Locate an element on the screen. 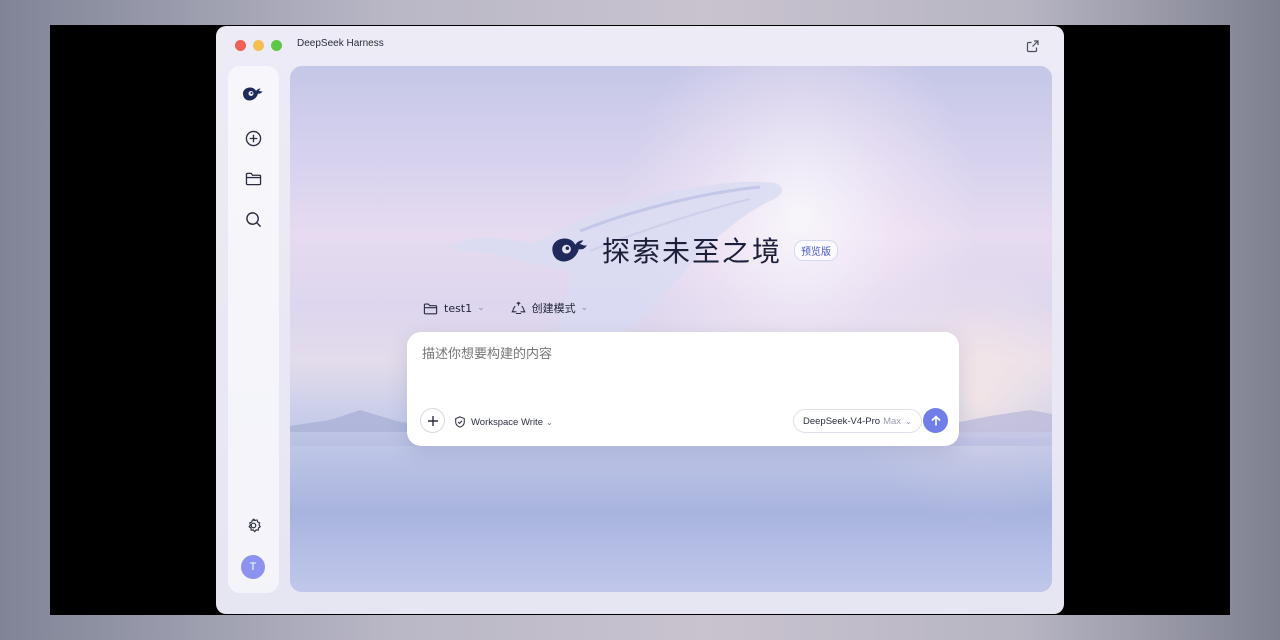 This screenshot has height=640, width=1280. model-selector: DeepSeek-V4-Pro Max ⌄ is located at coordinates (857, 421).